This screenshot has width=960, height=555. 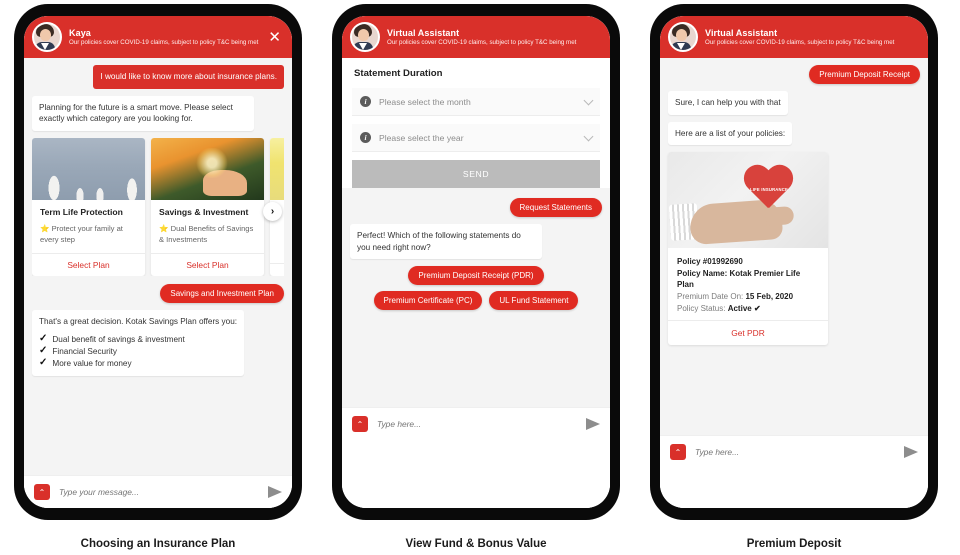 I want to click on select-plan-button, so click(x=277, y=269).